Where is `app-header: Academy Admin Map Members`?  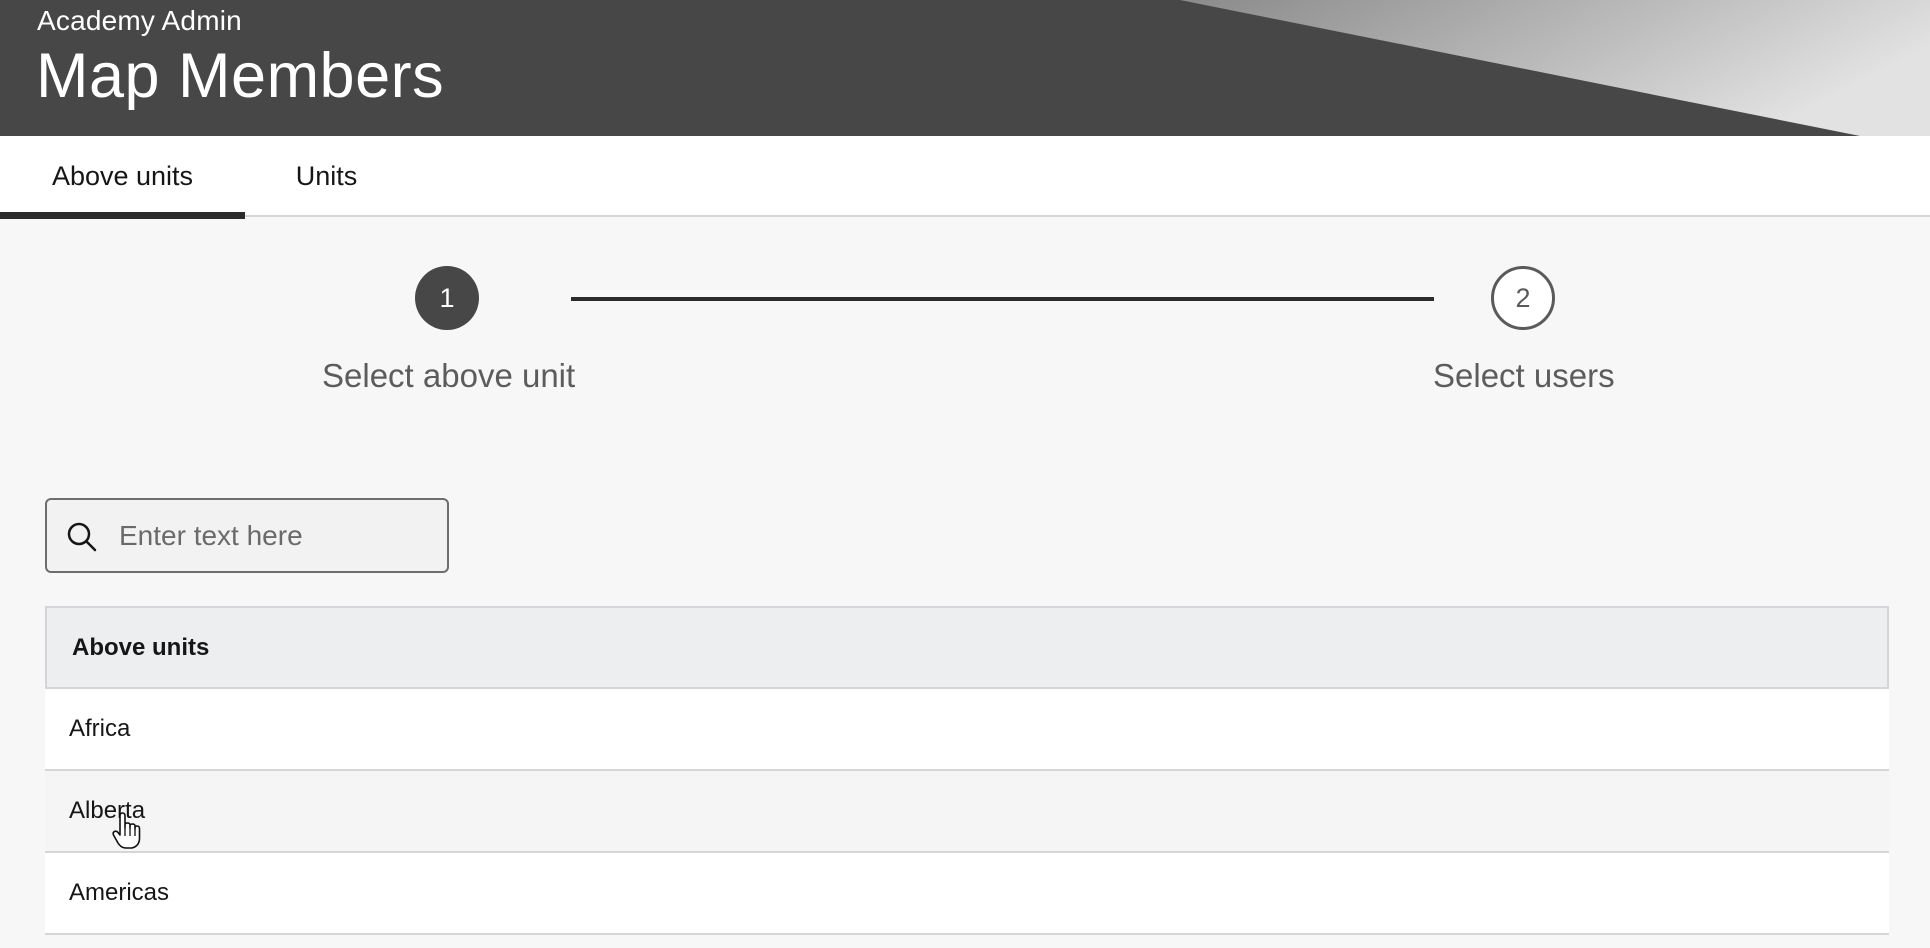
app-header: Academy Admin Map Members is located at coordinates (965, 68).